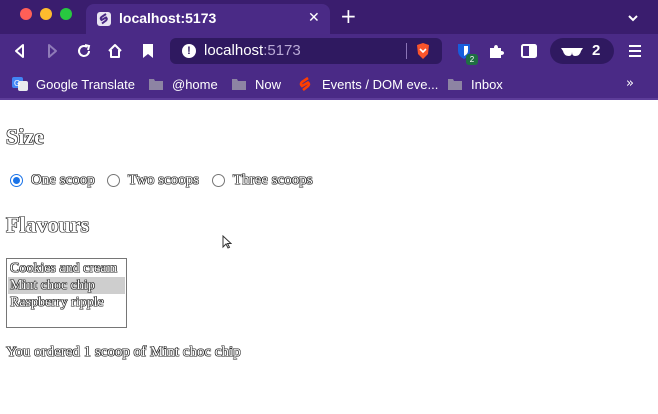 Image resolution: width=658 pixels, height=414 pixels. What do you see at coordinates (66, 14) in the screenshot?
I see `zoom-window-button` at bounding box center [66, 14].